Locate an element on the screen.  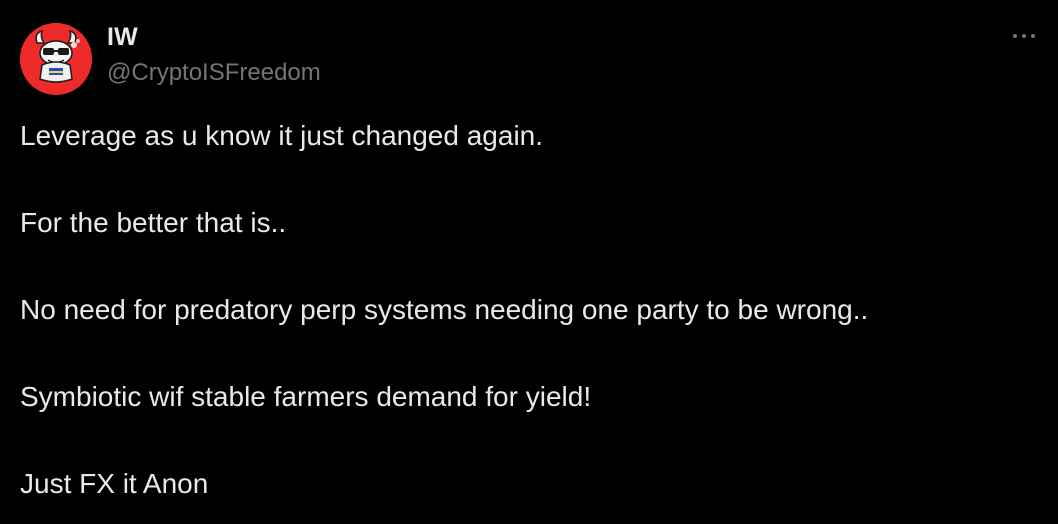
display-name: IW is located at coordinates (214, 37).